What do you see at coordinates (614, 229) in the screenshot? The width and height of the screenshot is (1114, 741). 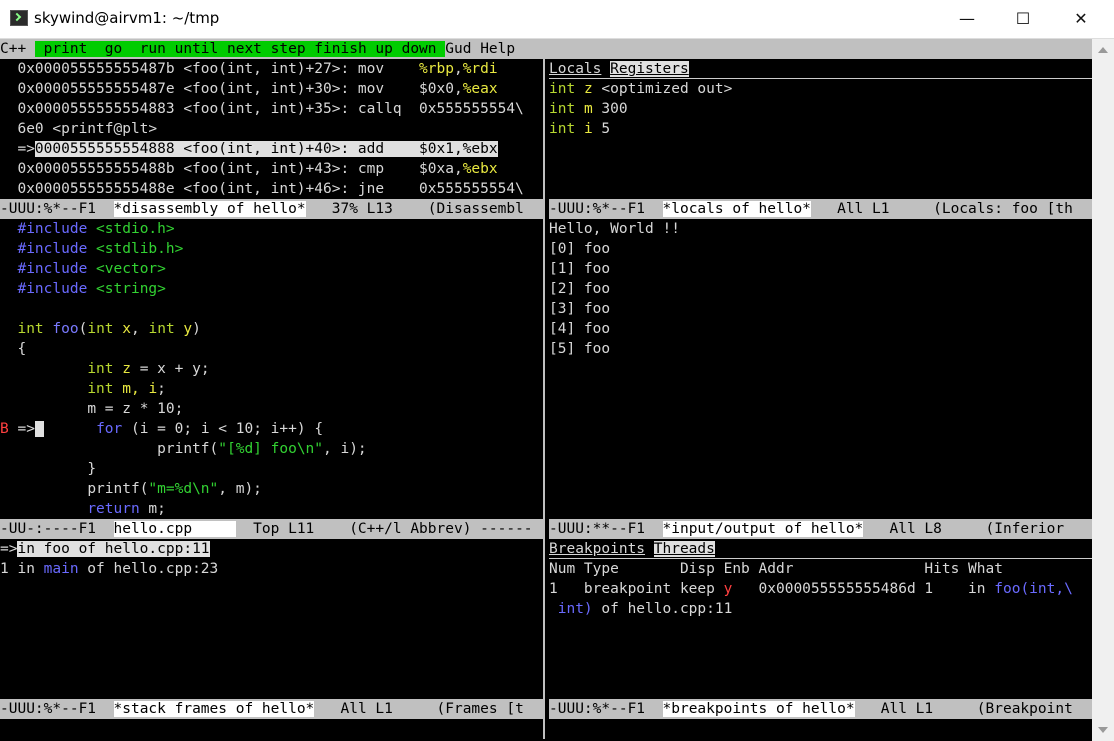 I see `io-line: Hello, World !!` at bounding box center [614, 229].